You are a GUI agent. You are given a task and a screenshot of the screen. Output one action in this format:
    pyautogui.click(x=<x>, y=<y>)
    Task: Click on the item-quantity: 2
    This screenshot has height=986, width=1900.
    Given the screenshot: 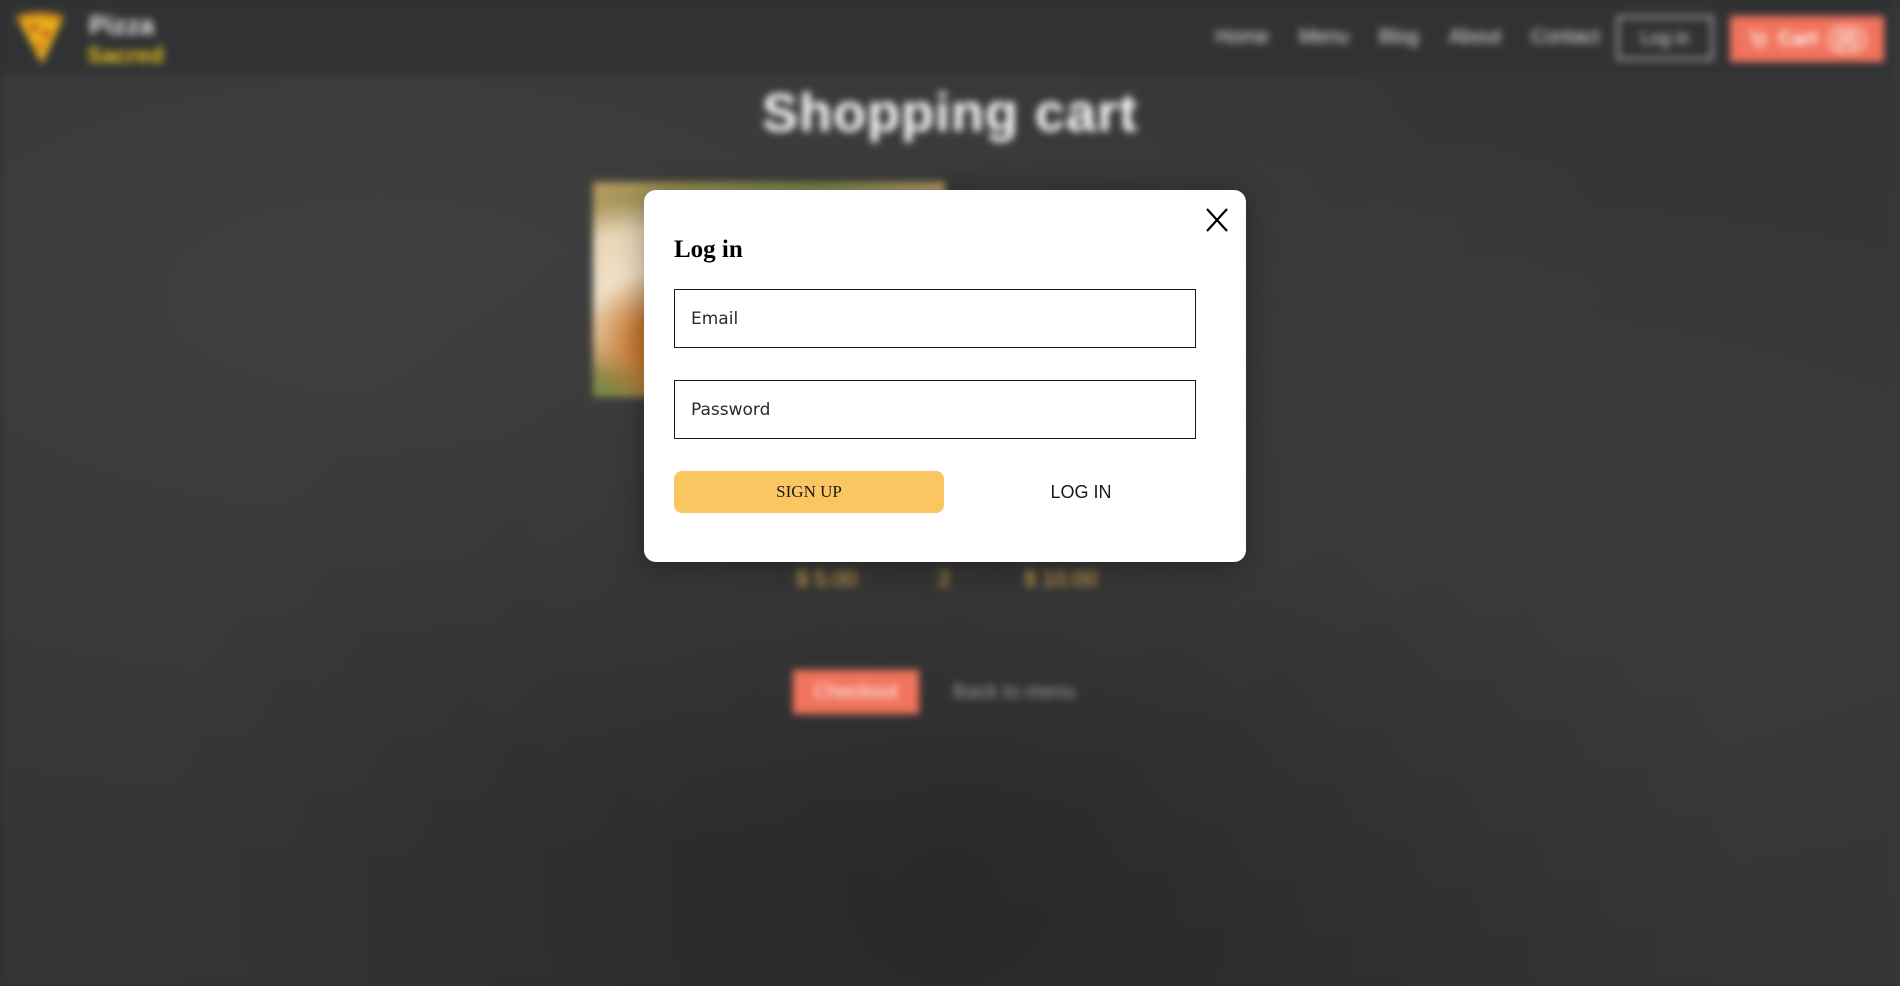 What is the action you would take?
    pyautogui.click(x=944, y=578)
    